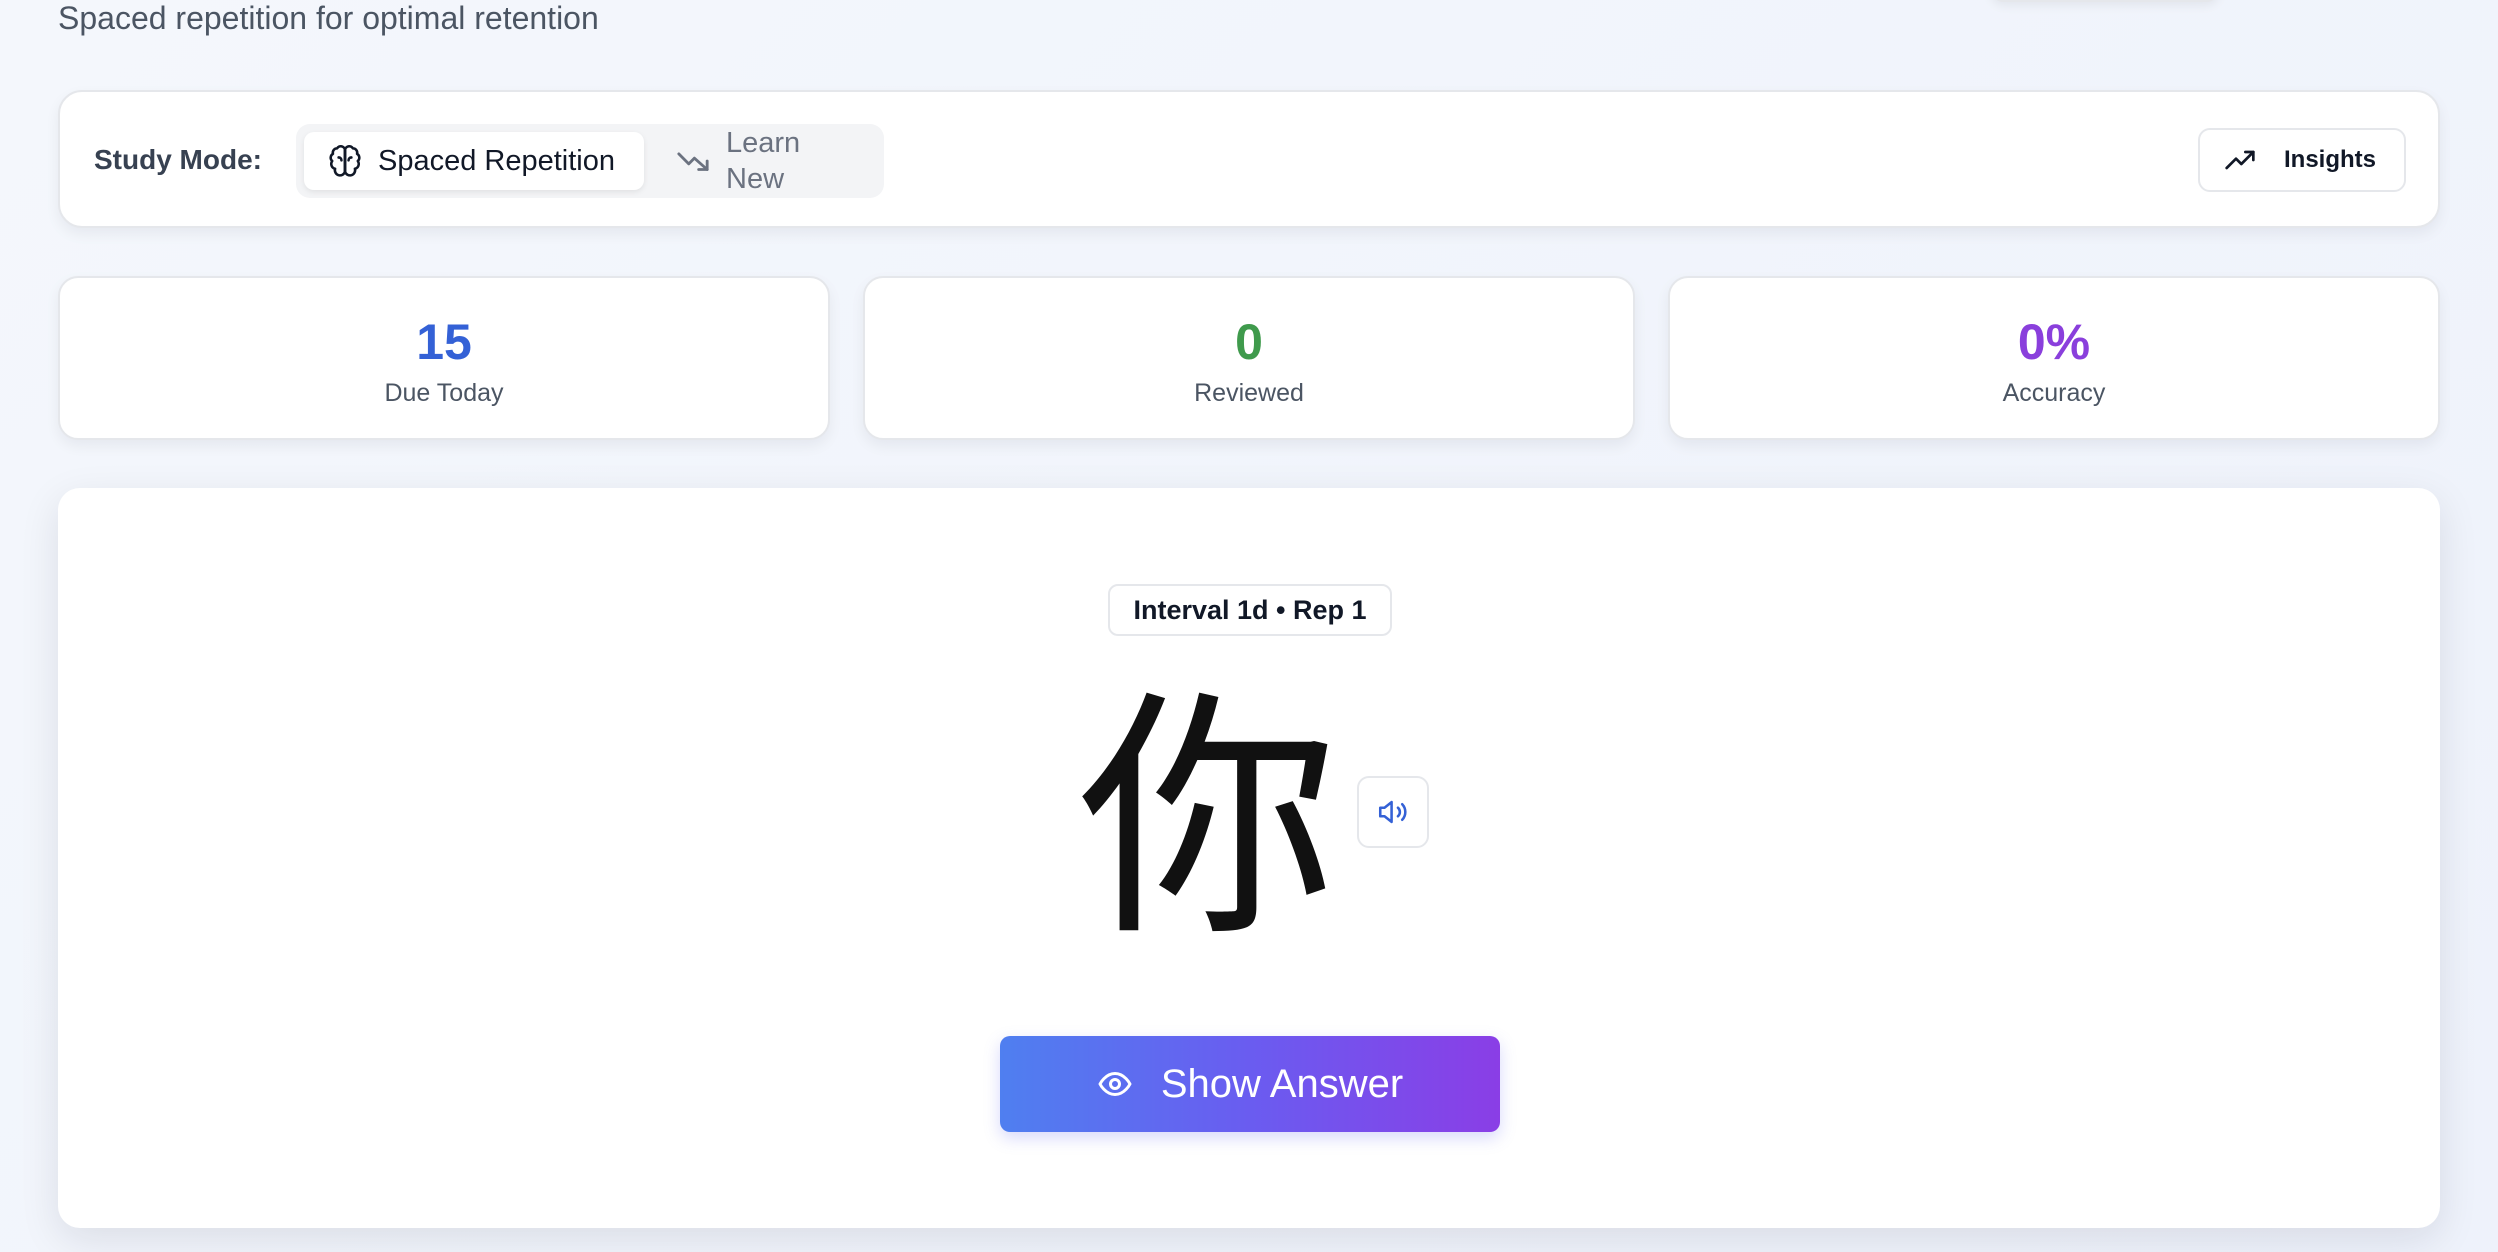  I want to click on insights-button: Insights, so click(2302, 160).